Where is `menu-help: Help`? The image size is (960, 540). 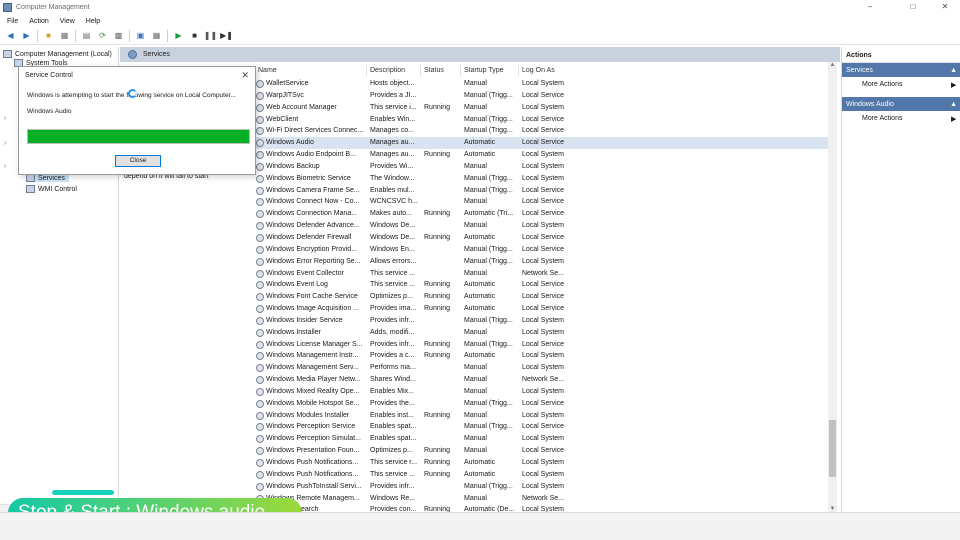 menu-help: Help is located at coordinates (93, 21).